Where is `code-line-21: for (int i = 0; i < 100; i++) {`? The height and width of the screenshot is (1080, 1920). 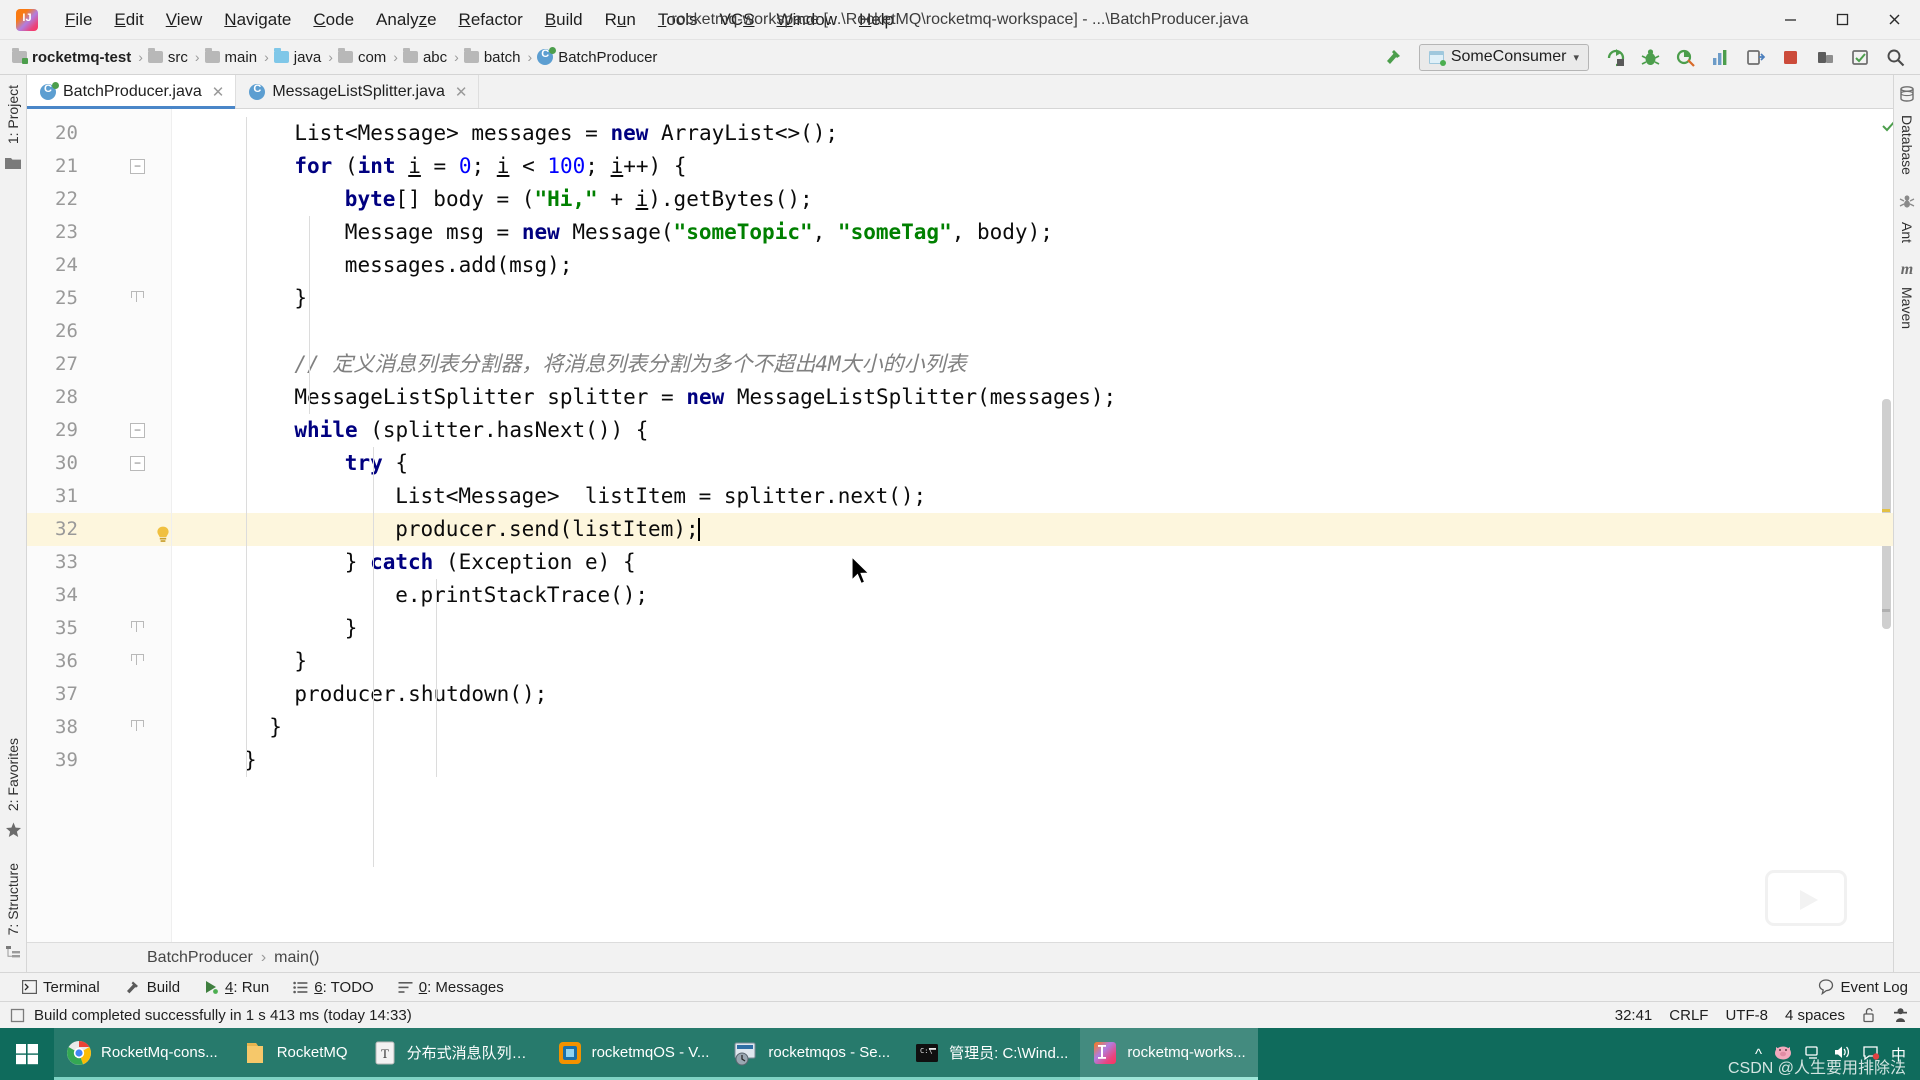 code-line-21: for (int i = 0; i < 100; i++) { is located at coordinates (1032, 166).